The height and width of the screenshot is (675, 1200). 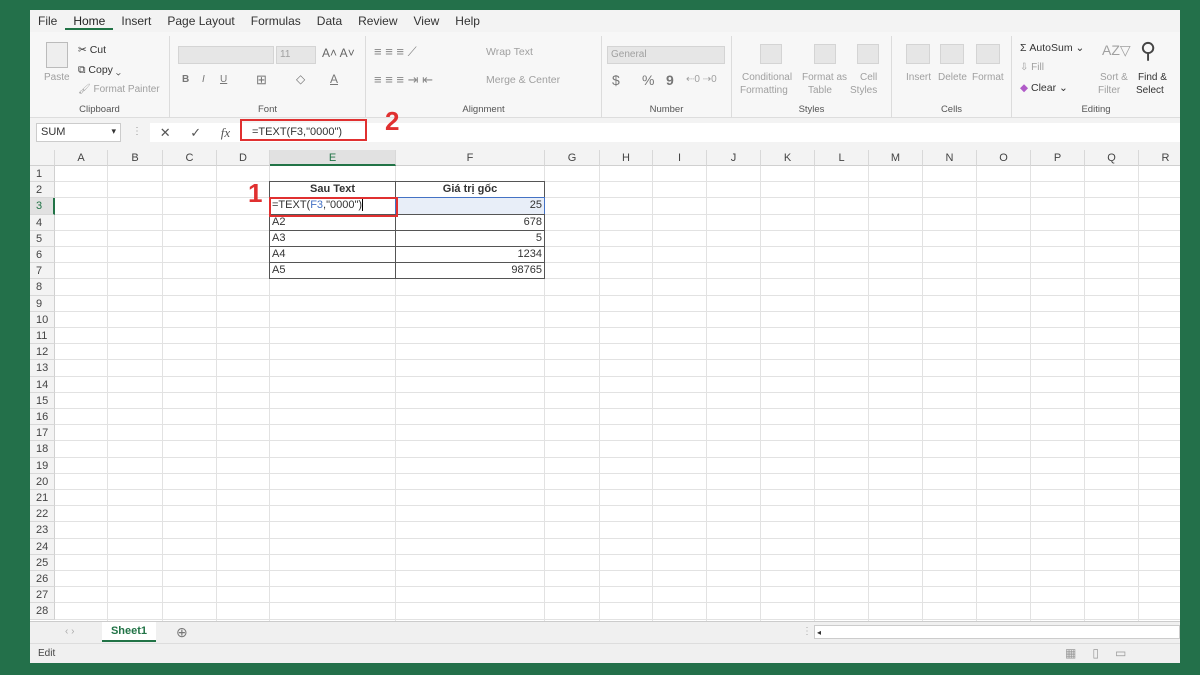 What do you see at coordinates (1044, 88) in the screenshot?
I see `clear-button: ◆ Clear ⌄` at bounding box center [1044, 88].